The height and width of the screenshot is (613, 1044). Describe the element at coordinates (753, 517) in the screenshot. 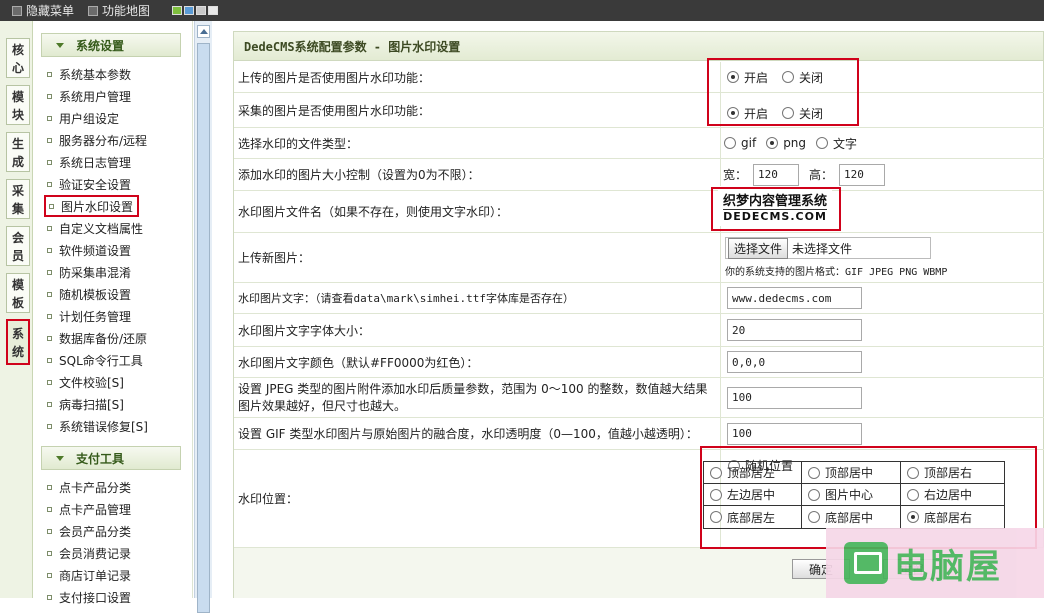

I see `position-option: 底部居左` at that location.